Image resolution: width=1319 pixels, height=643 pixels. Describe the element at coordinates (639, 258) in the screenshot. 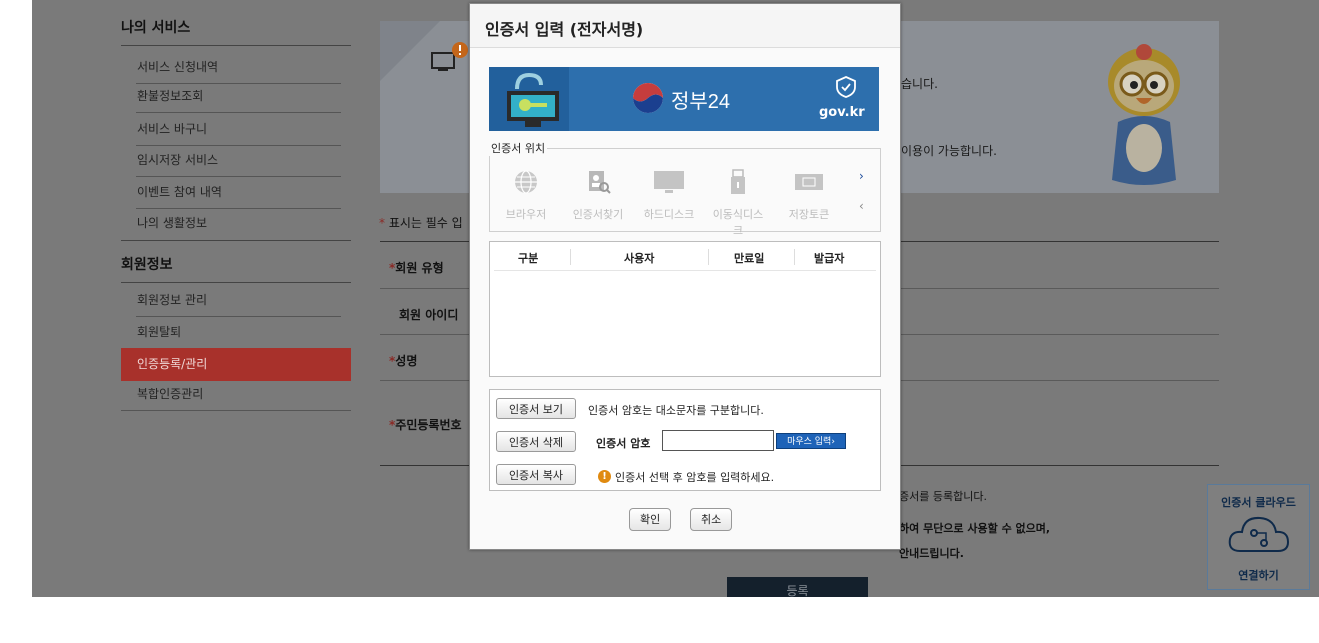

I see `col-user: 사용자` at that location.